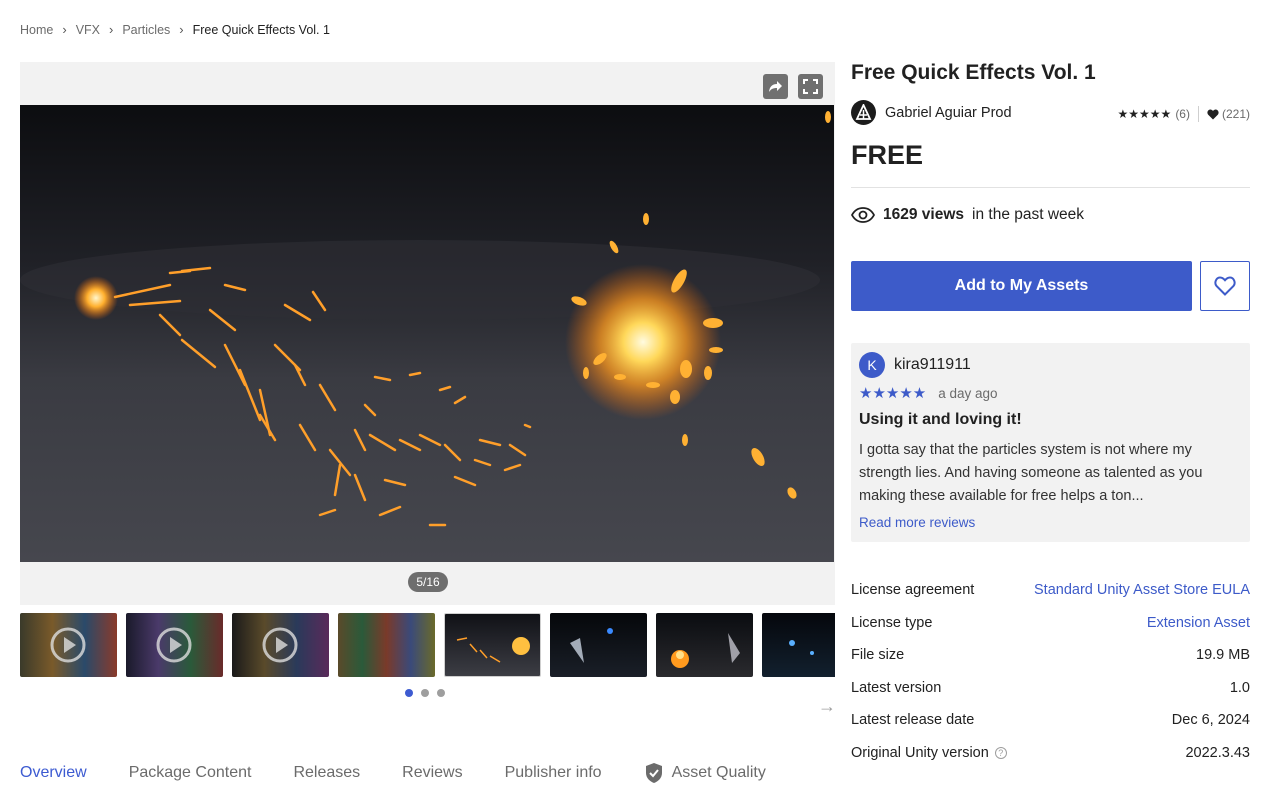  Describe the element at coordinates (1142, 590) in the screenshot. I see `license-agreement-link: Standard Unity Asset Store EULA` at that location.